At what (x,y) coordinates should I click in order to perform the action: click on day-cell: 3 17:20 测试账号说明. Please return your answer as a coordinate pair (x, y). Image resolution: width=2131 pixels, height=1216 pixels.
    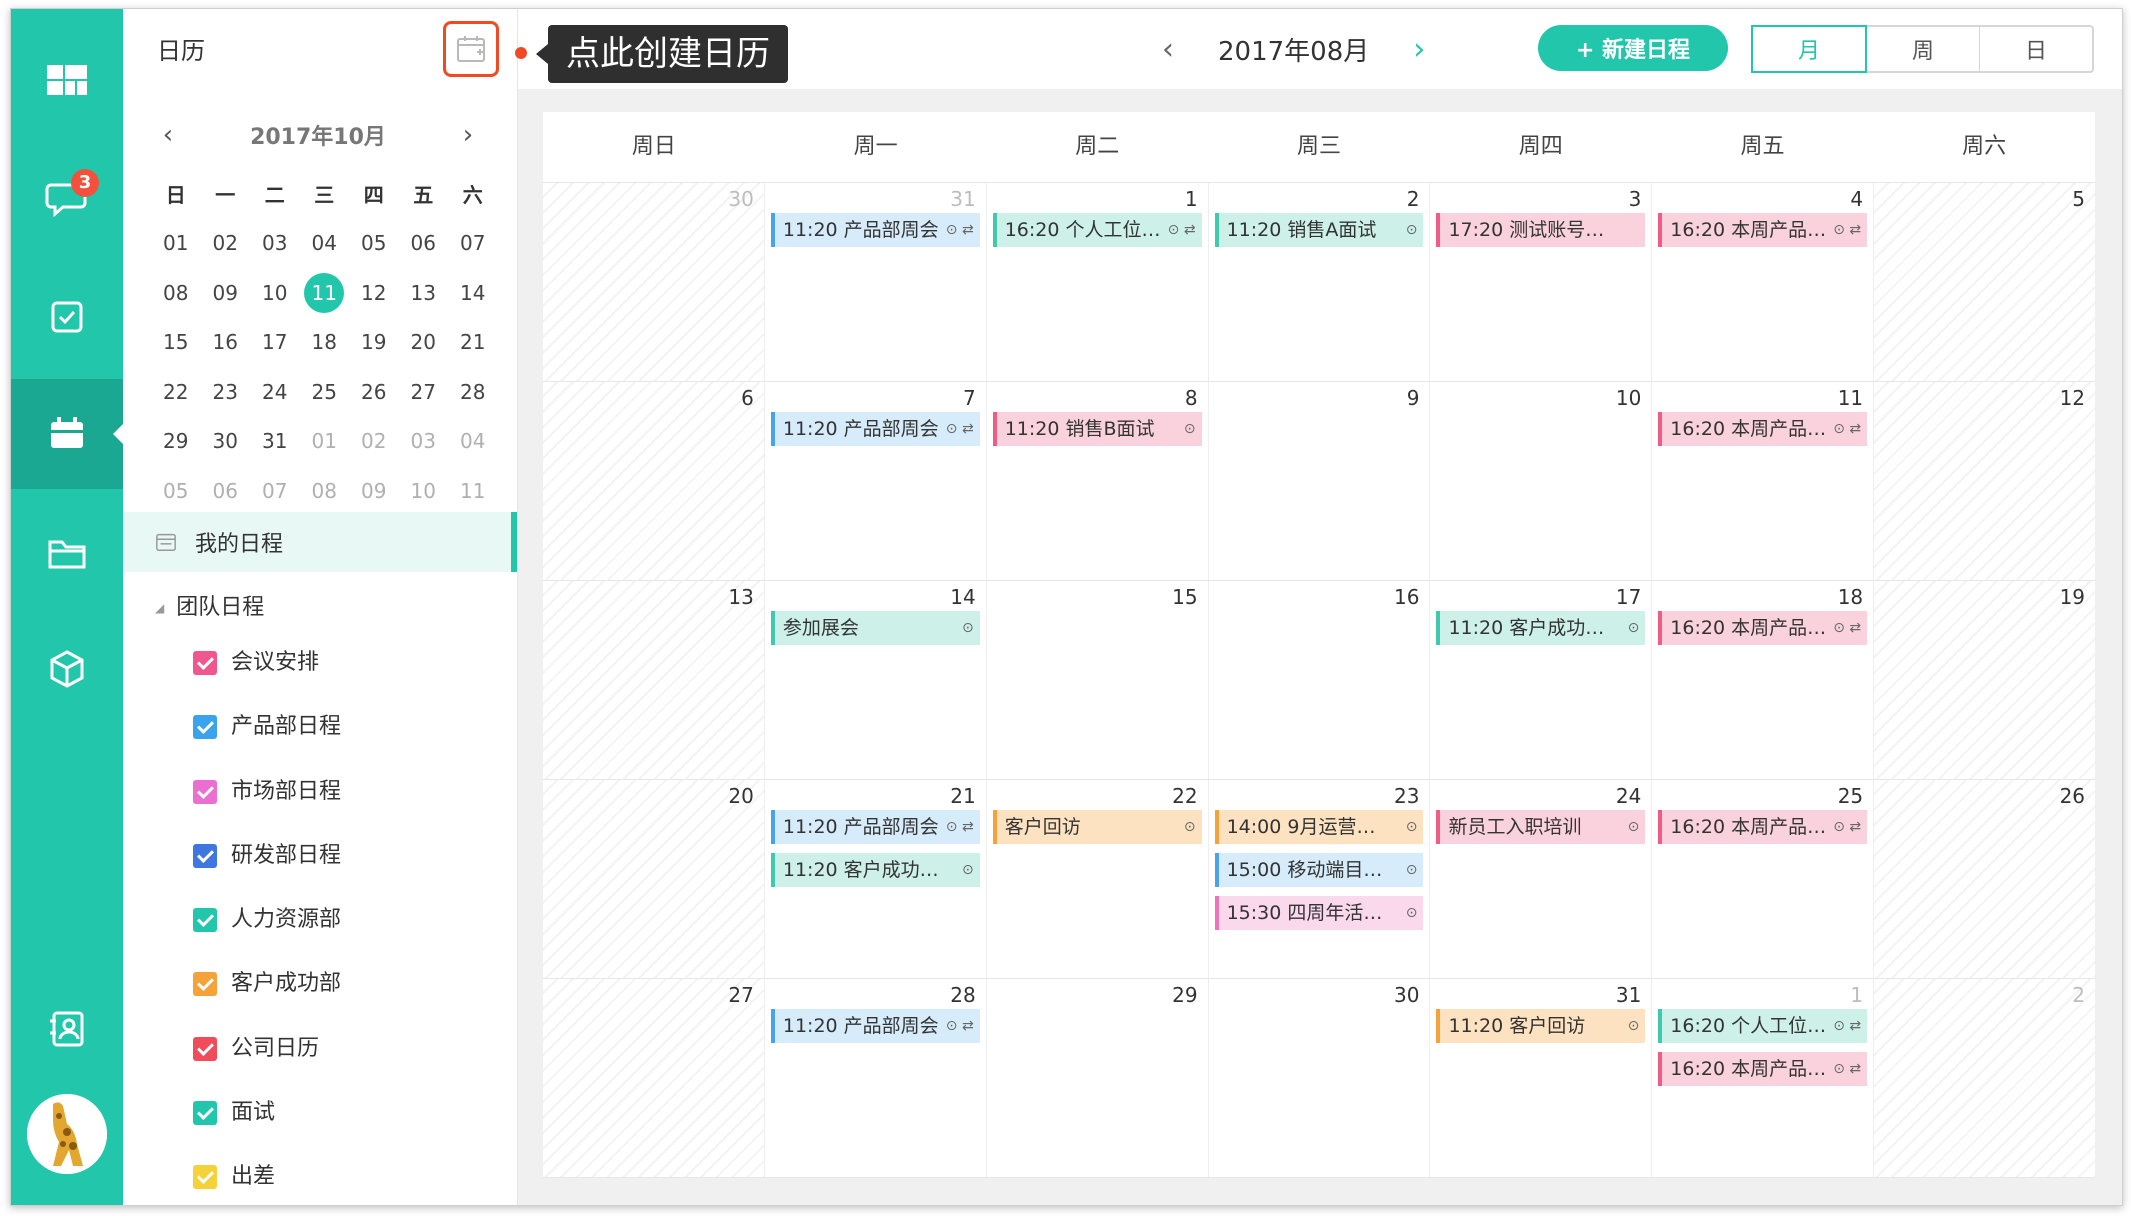
    Looking at the image, I should click on (1541, 282).